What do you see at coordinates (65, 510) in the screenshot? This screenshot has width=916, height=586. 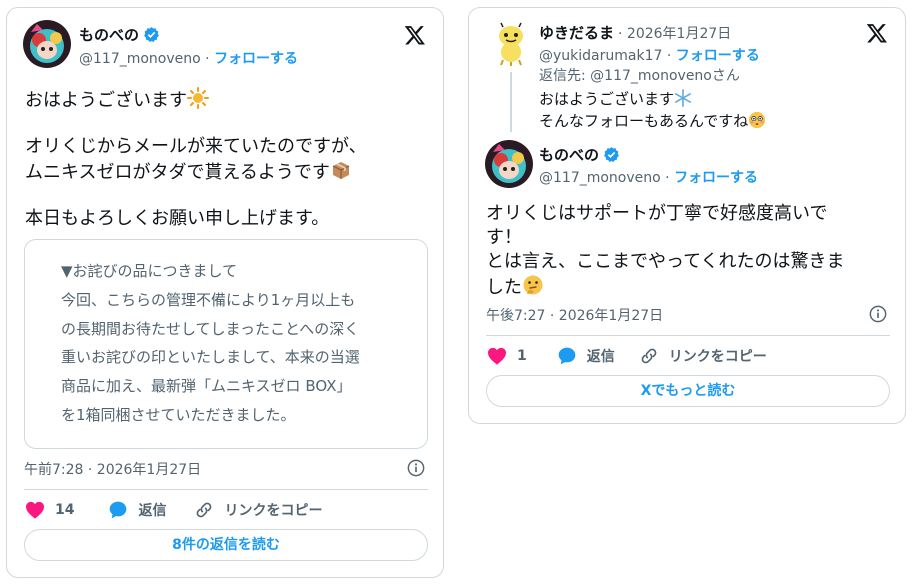 I see `like-count: 14` at bounding box center [65, 510].